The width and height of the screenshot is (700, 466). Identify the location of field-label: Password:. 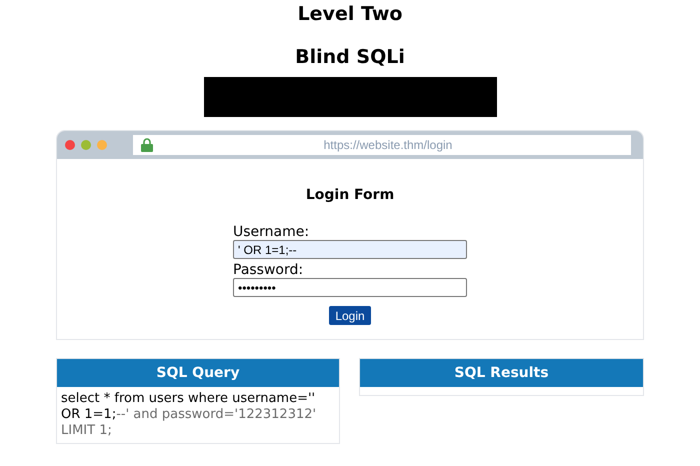
(268, 270).